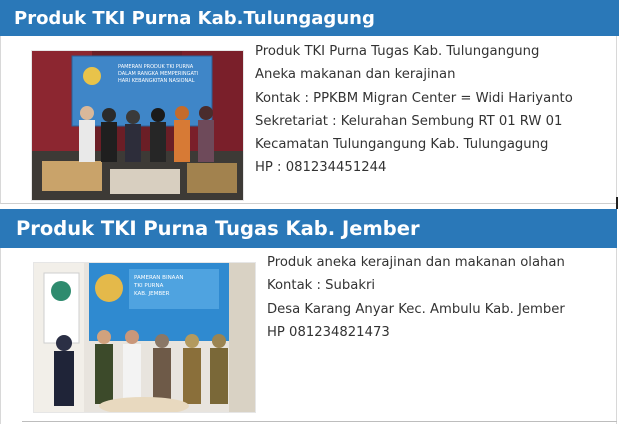 The height and width of the screenshot is (424, 619). I want to click on section-title: Produk TKI Purna Tugas Kab. Jember, so click(308, 228).